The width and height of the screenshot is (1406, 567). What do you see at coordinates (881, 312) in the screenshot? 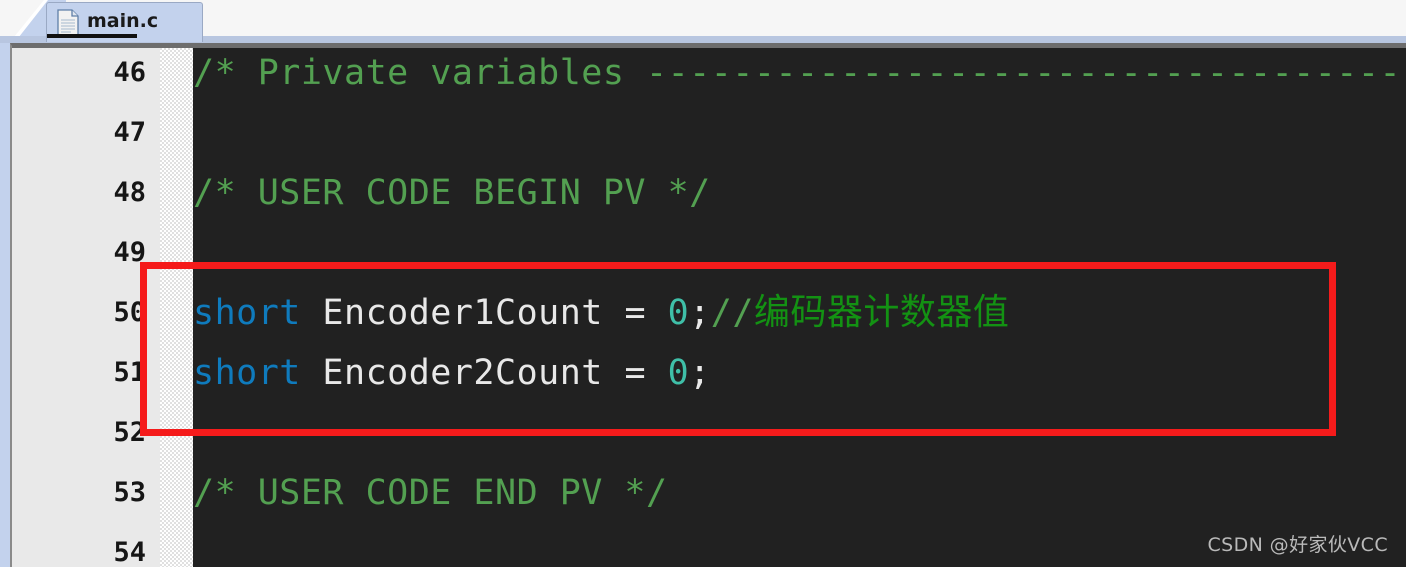
I see `token-cjk: 编码器计数器值` at bounding box center [881, 312].